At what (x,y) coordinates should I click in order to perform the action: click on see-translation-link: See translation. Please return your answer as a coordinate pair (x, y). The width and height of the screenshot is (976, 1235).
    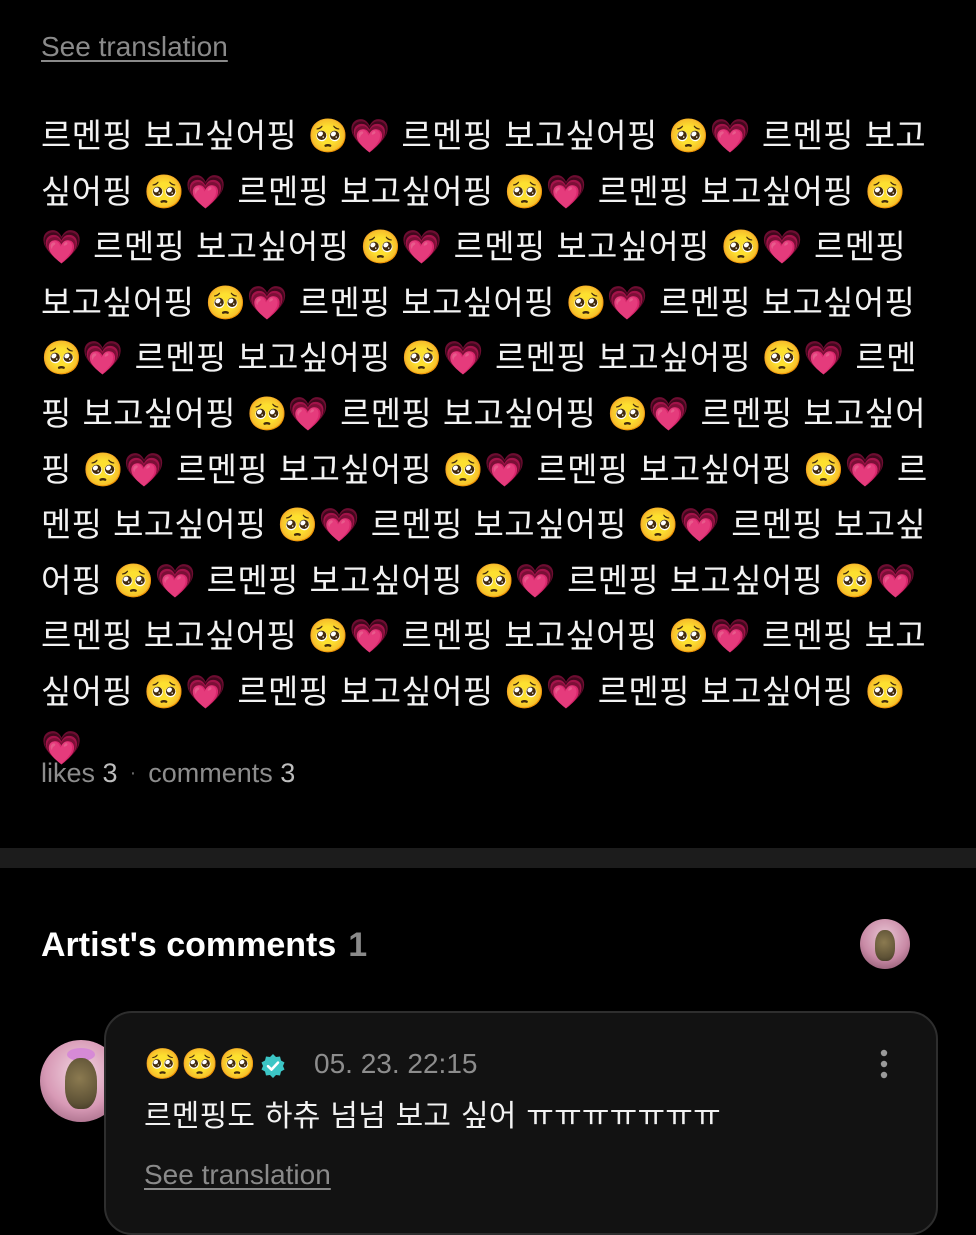
    Looking at the image, I should click on (134, 47).